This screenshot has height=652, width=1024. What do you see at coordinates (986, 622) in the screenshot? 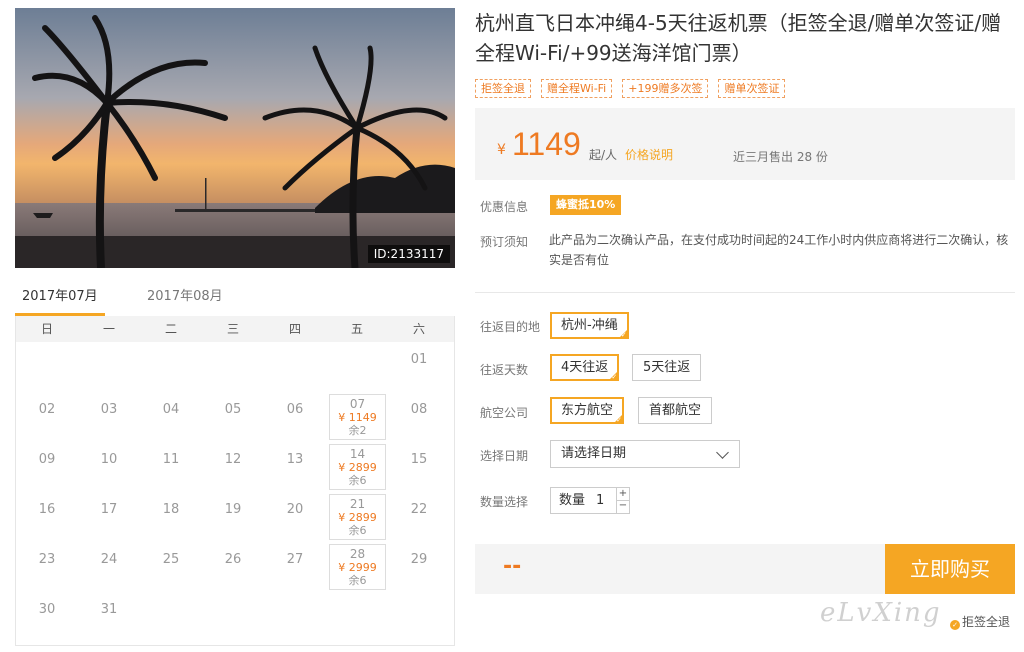
I see `refund-note-text: 拒签全退` at bounding box center [986, 622].